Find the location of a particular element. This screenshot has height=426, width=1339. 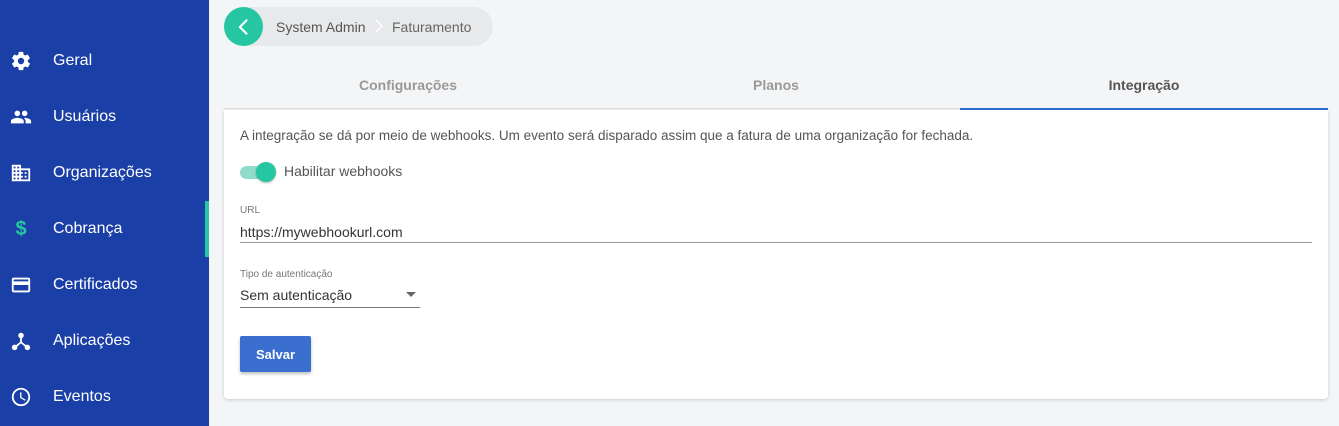

sidebar-item-label: Aplicações is located at coordinates (92, 340).